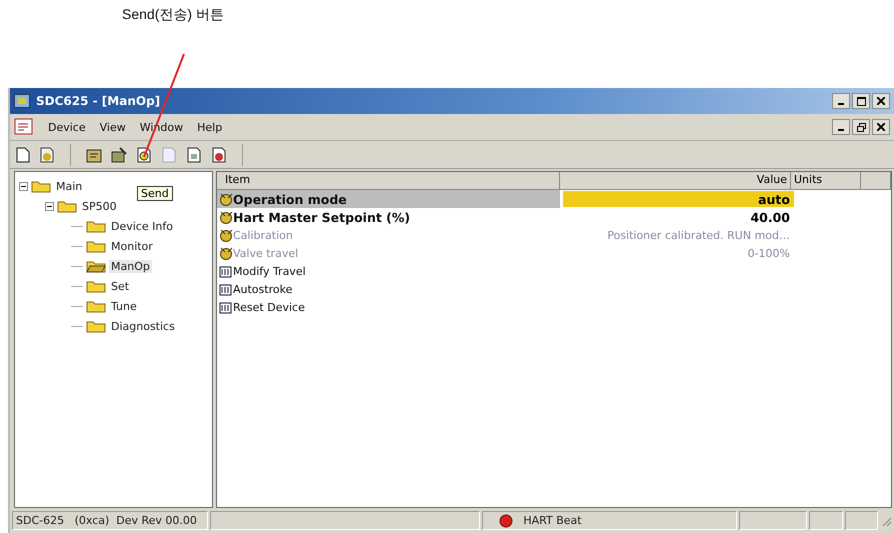 This screenshot has height=533, width=894. What do you see at coordinates (124, 306) in the screenshot?
I see `tree-item: Tune` at bounding box center [124, 306].